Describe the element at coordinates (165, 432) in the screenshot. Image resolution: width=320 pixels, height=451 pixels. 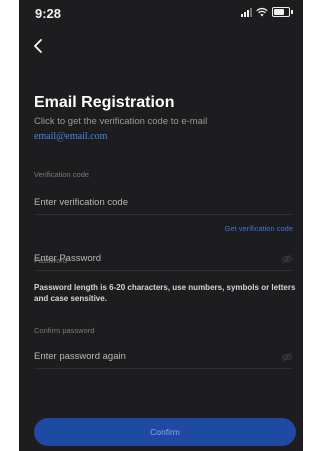
I see `confirm-button: Confirm` at that location.